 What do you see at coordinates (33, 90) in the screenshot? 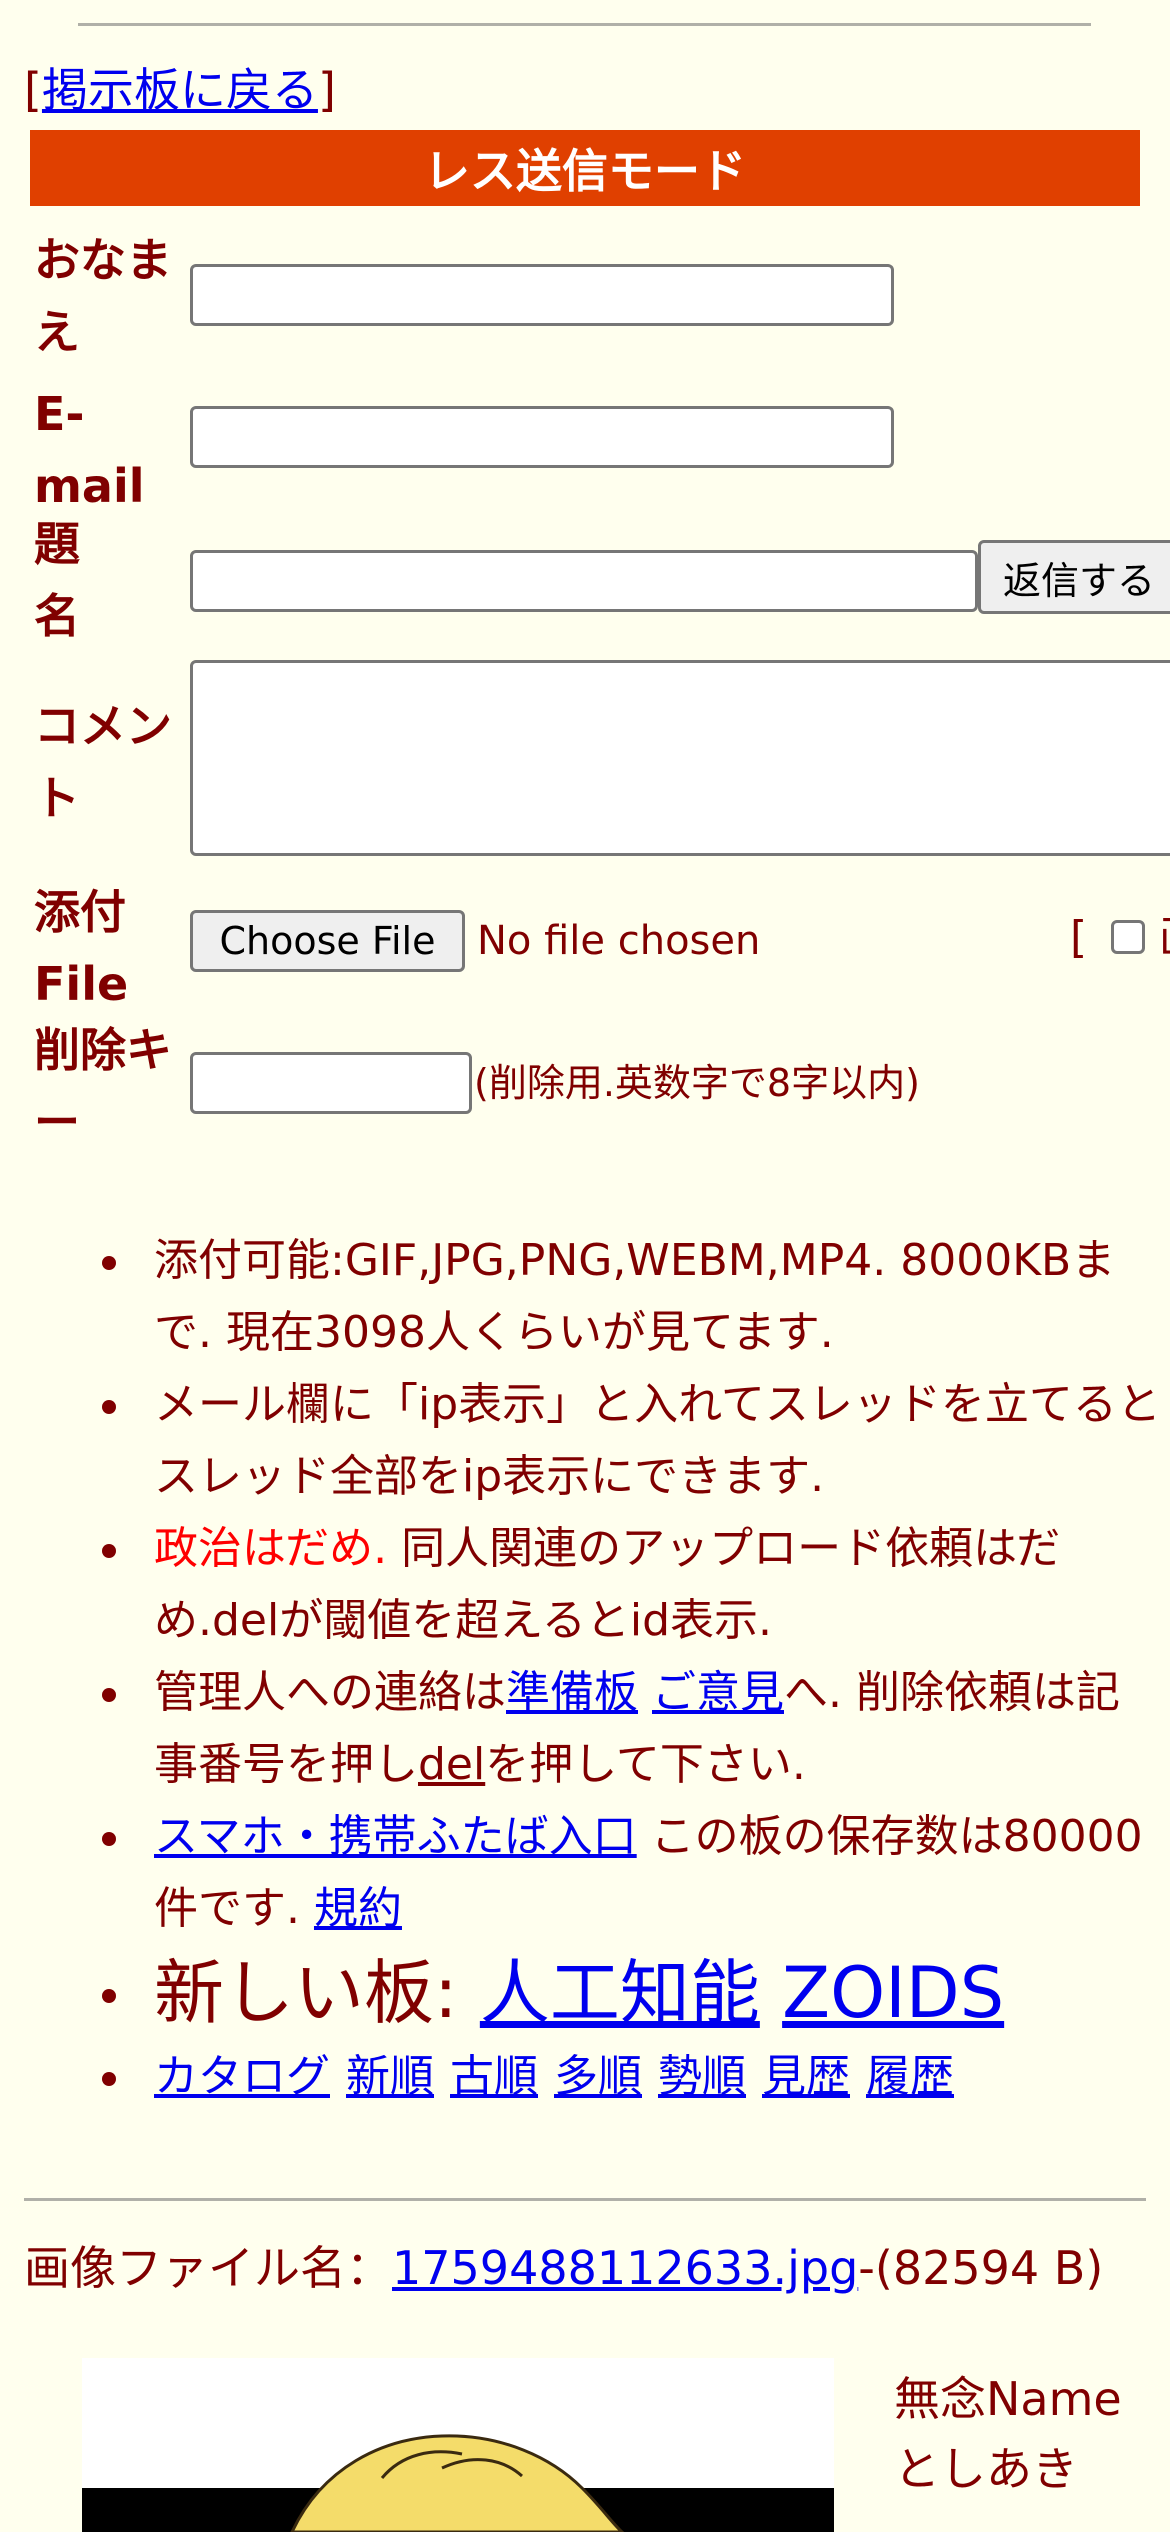
I see `back-link-open: [` at bounding box center [33, 90].